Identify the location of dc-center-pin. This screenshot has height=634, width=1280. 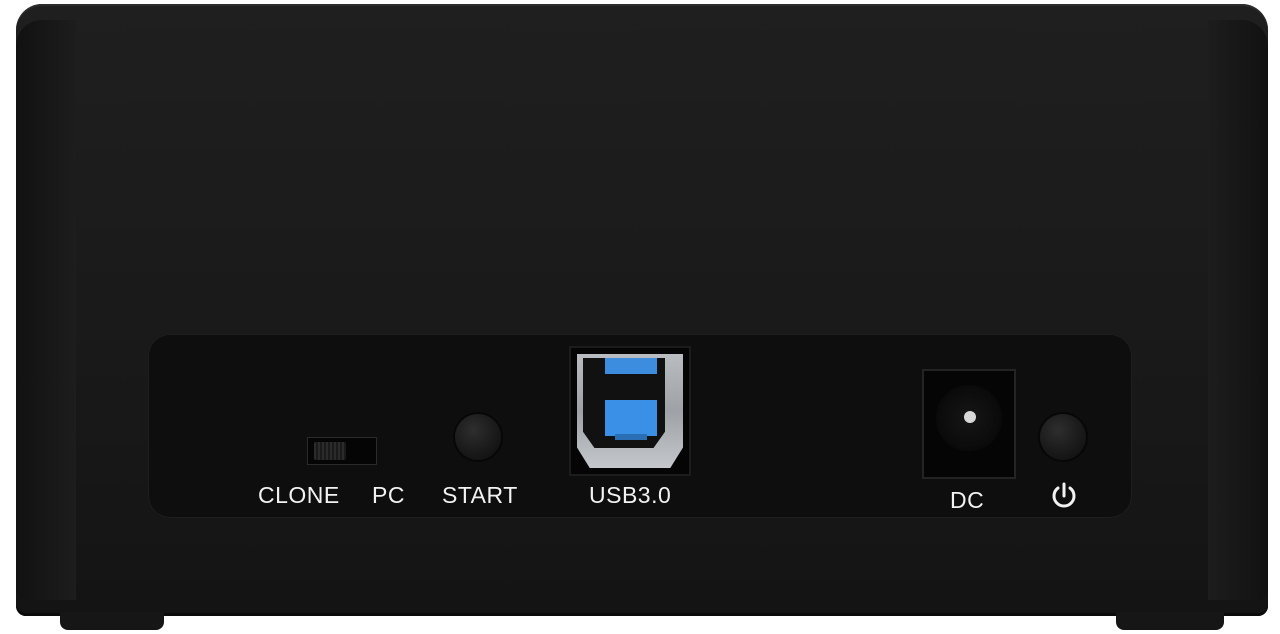
(970, 417).